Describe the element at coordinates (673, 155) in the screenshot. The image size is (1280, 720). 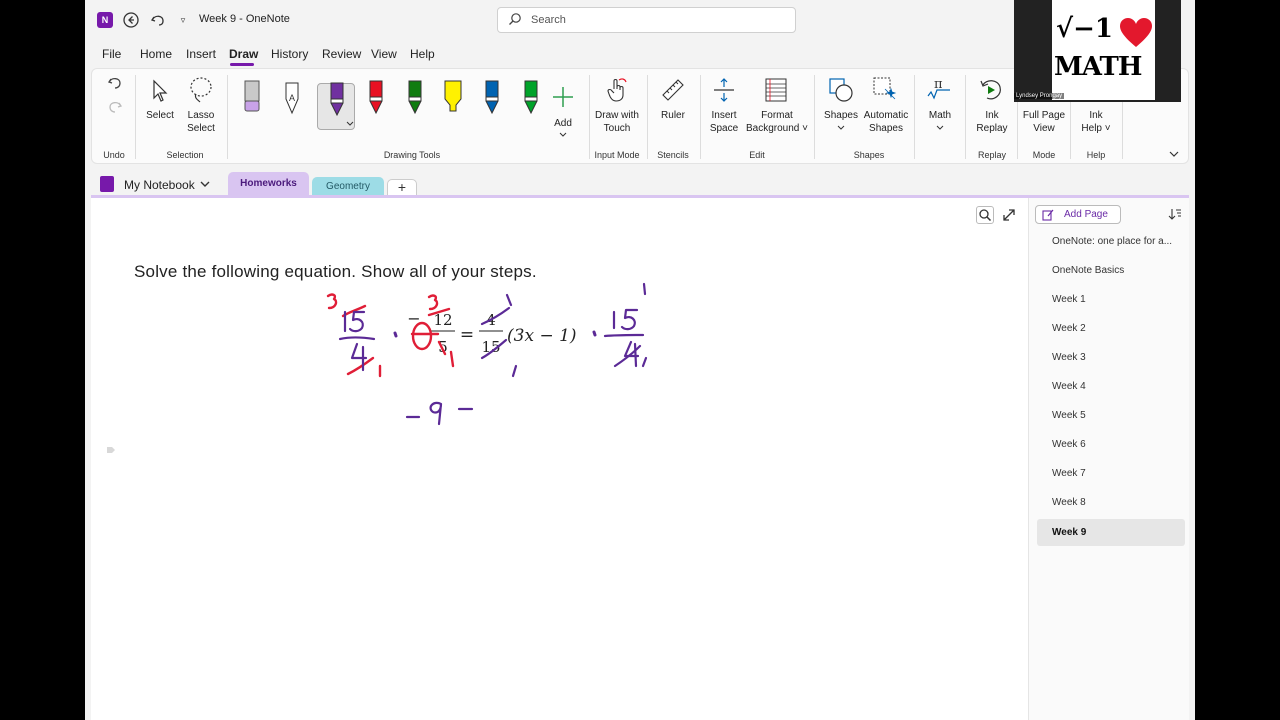
I see `group-label-stencils: Stencils` at that location.